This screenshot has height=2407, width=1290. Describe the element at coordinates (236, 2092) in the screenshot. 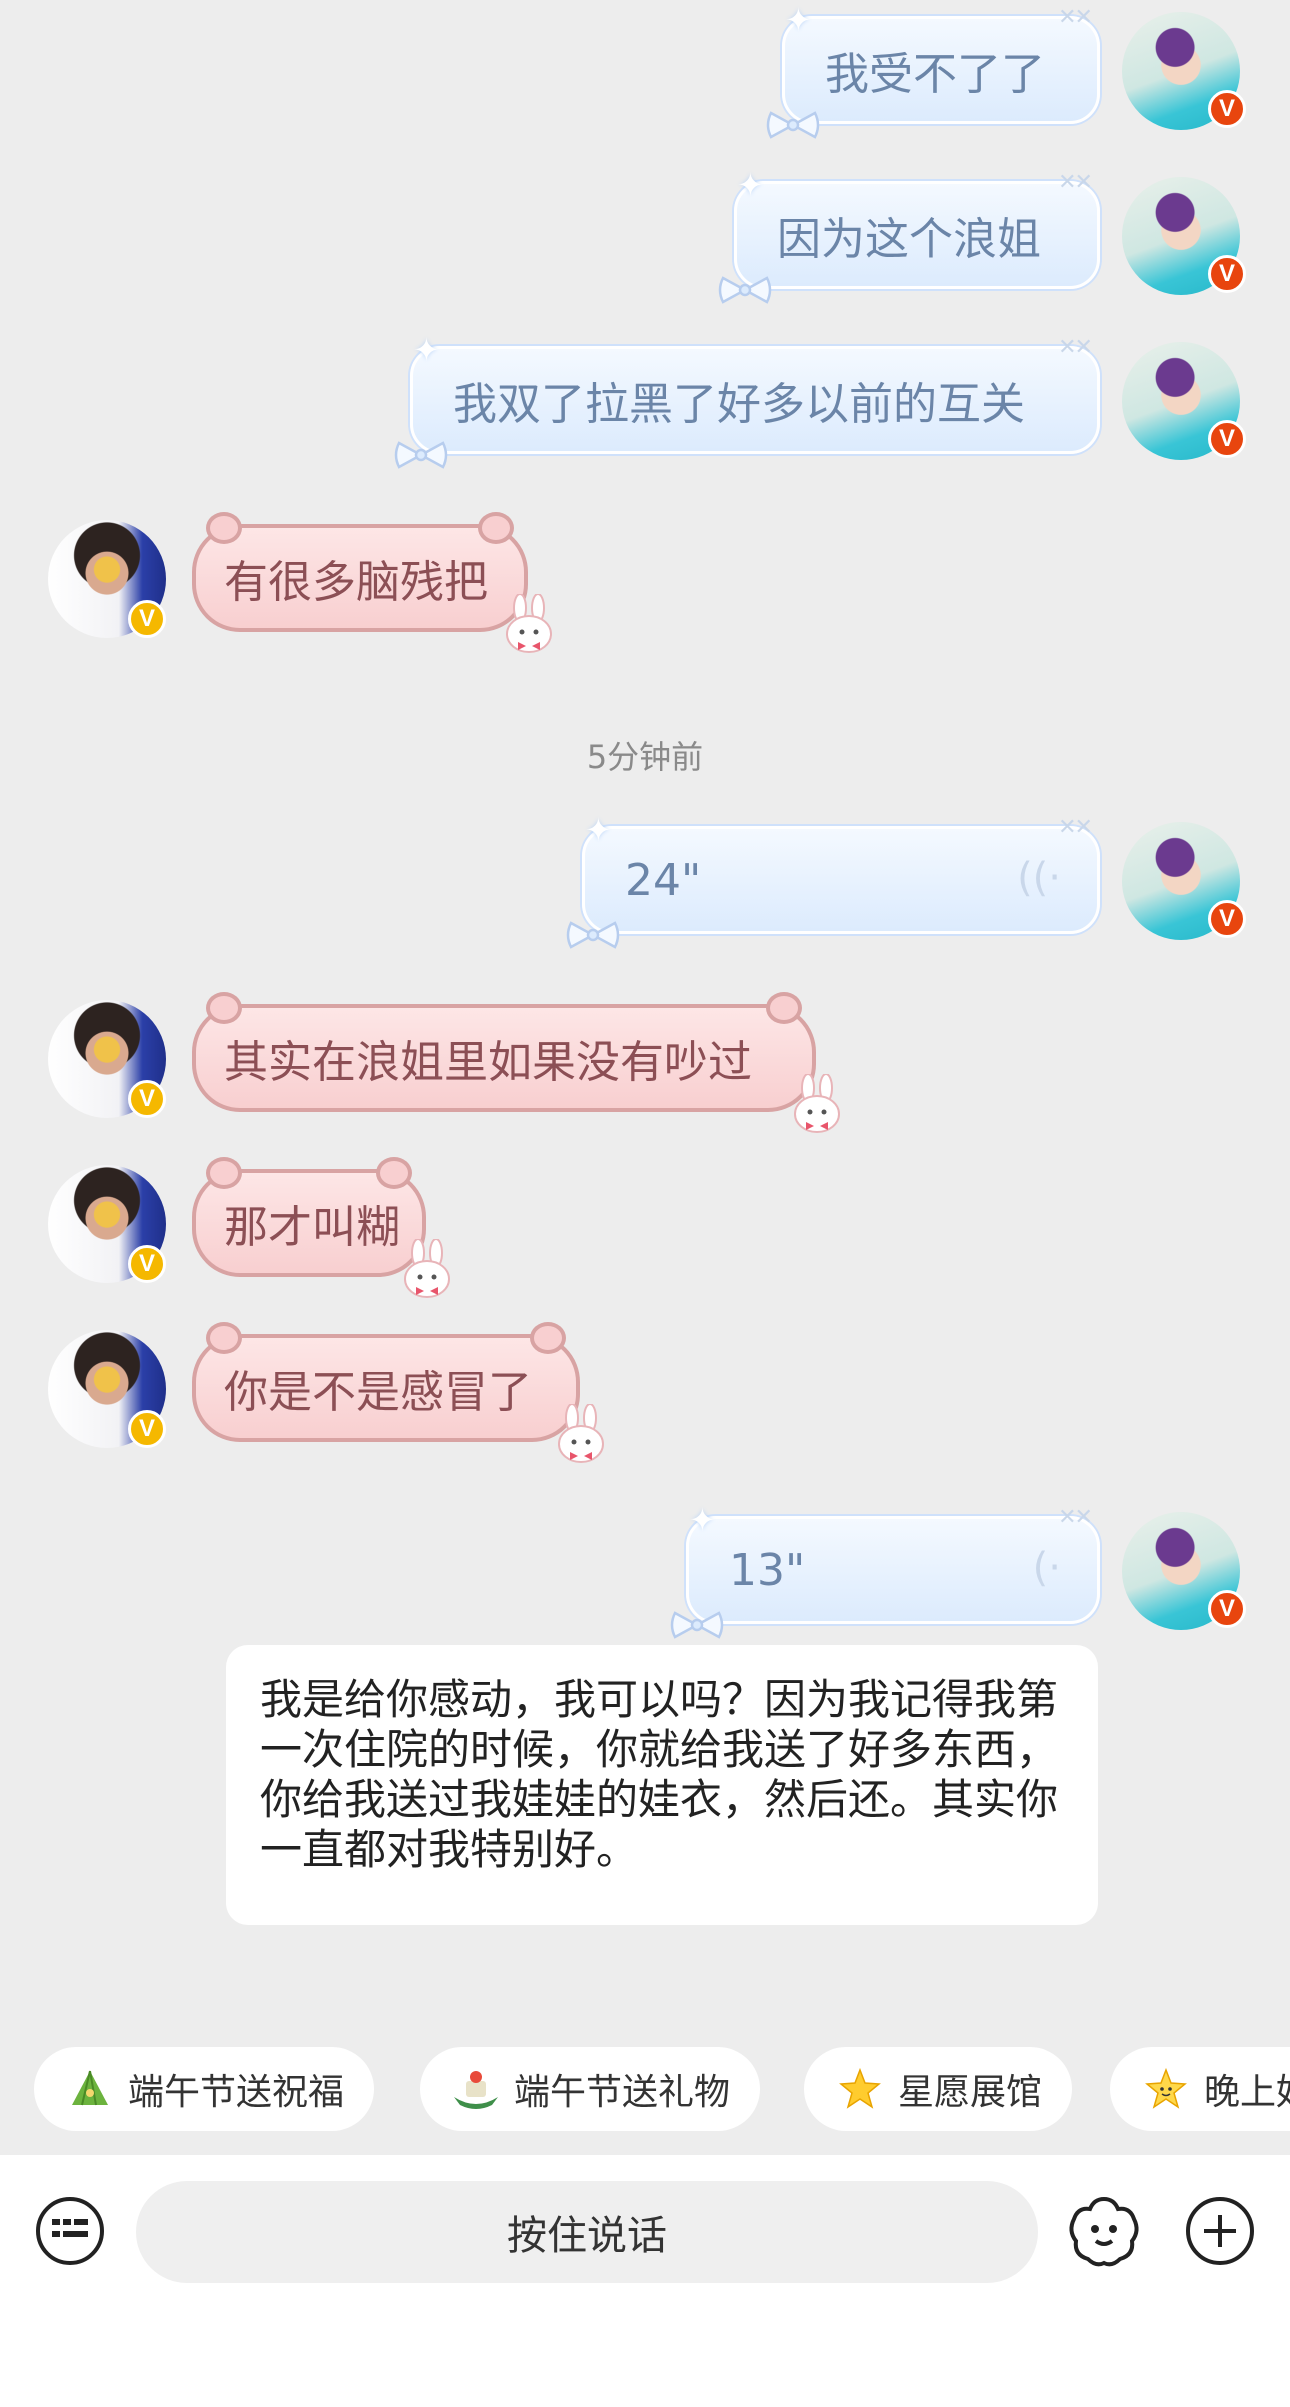

I see `chip-label: 端午节送祝福` at that location.